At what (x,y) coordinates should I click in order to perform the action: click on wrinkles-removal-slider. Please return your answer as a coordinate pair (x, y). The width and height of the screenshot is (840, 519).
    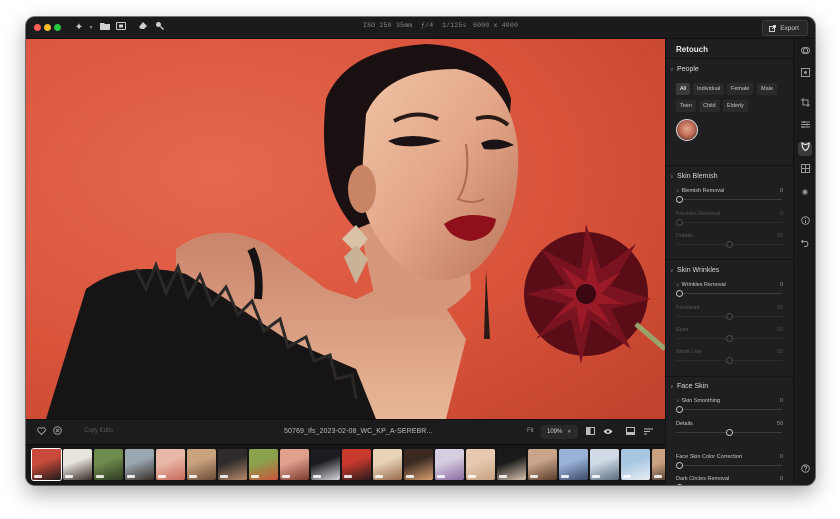
    Looking at the image, I should click on (729, 293).